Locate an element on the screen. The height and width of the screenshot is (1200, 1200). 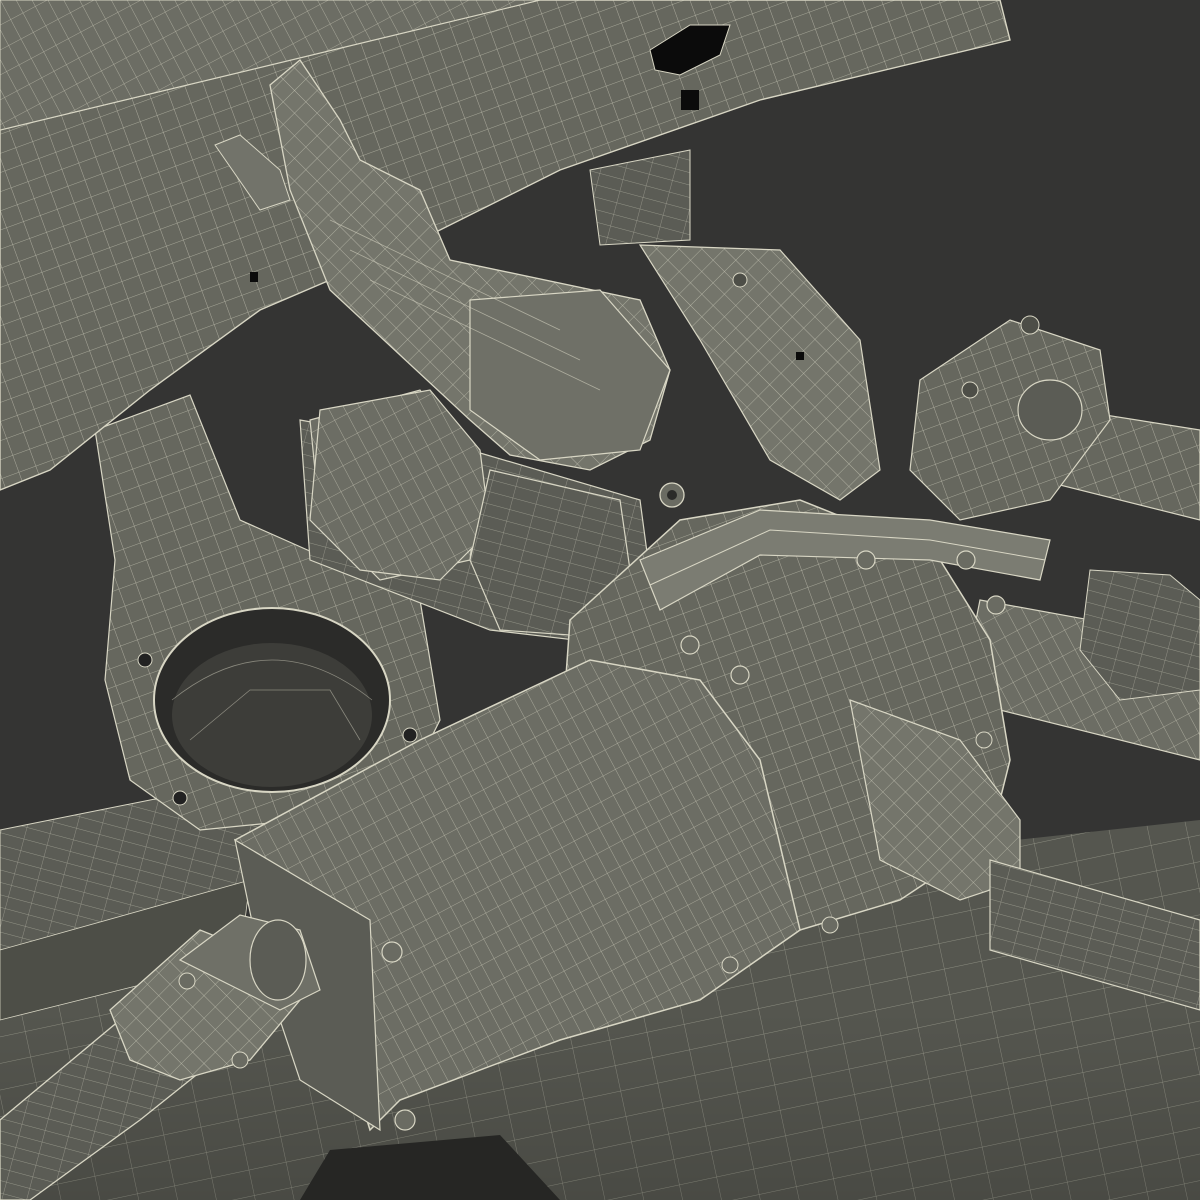
frame-hole is located at coordinates (690, 100).